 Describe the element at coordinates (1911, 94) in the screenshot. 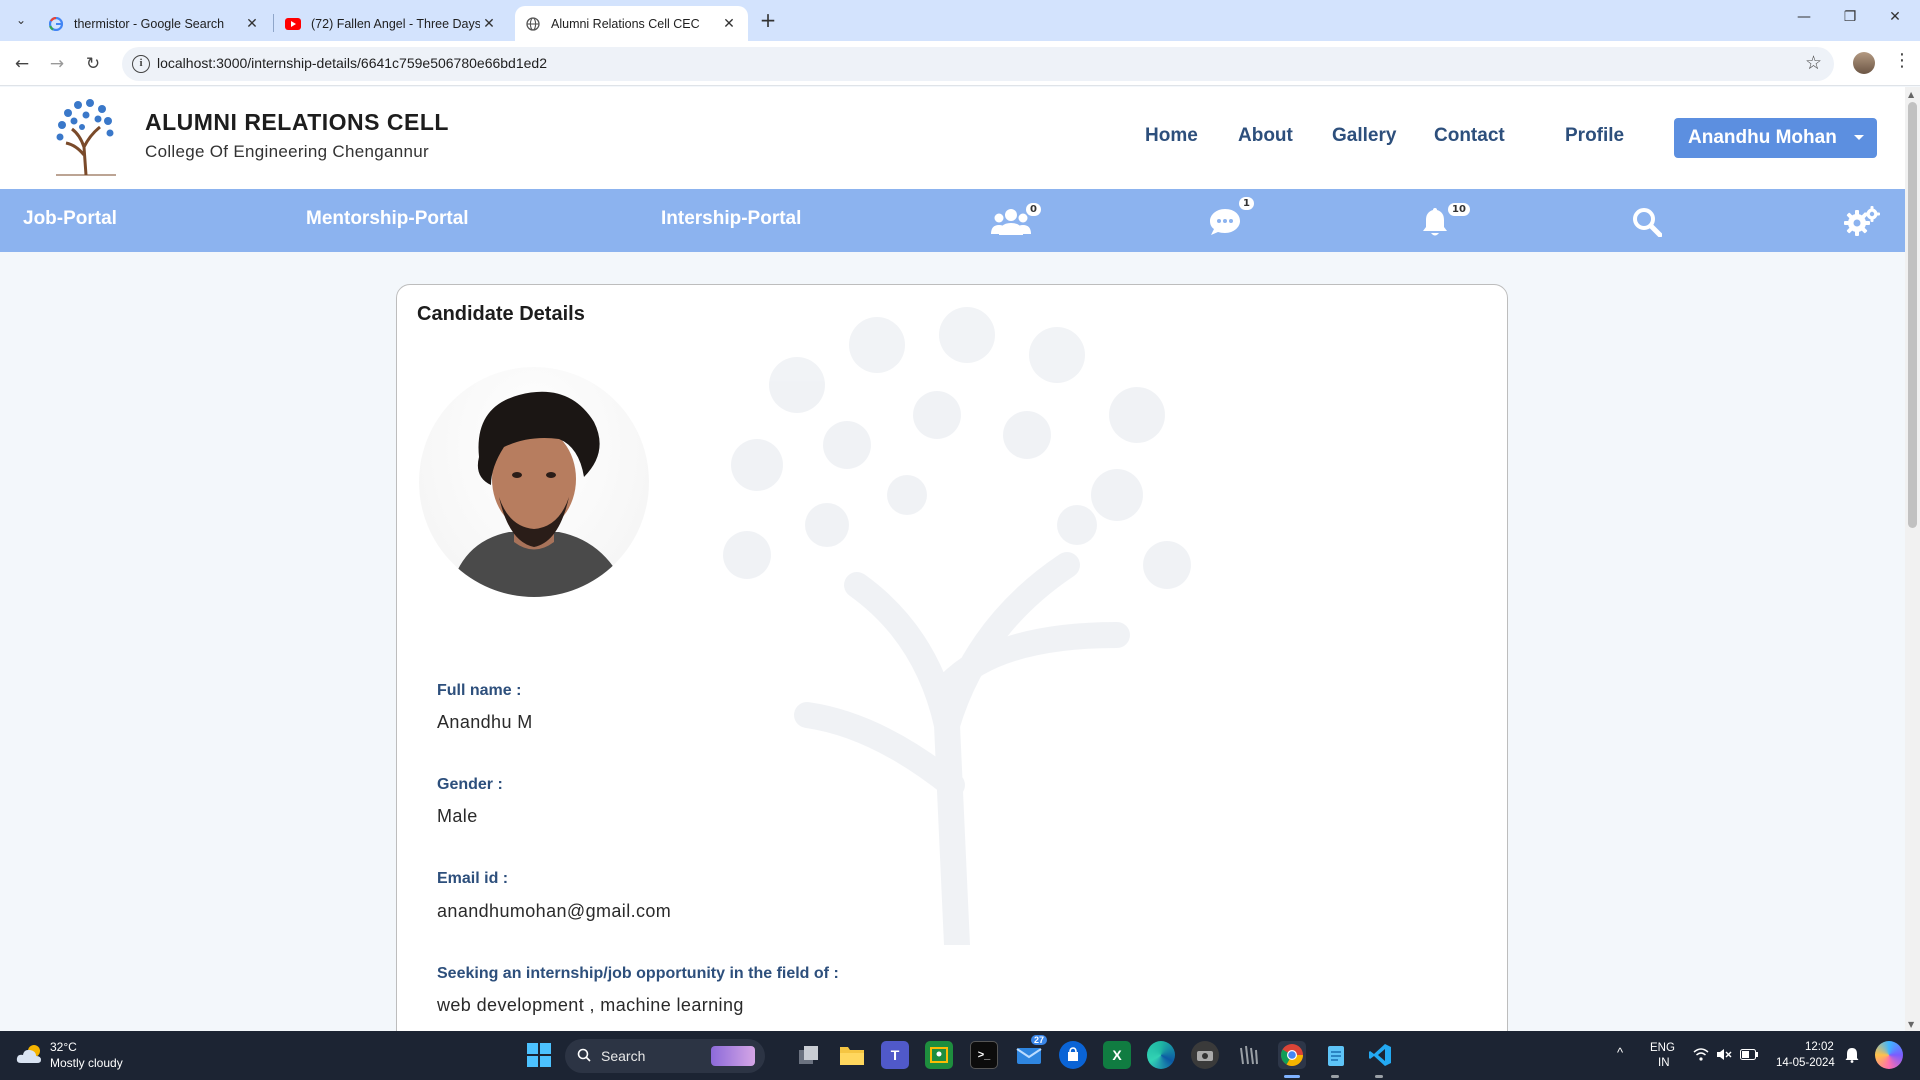

I see `scroll-up-arrow-icon: ▲` at that location.